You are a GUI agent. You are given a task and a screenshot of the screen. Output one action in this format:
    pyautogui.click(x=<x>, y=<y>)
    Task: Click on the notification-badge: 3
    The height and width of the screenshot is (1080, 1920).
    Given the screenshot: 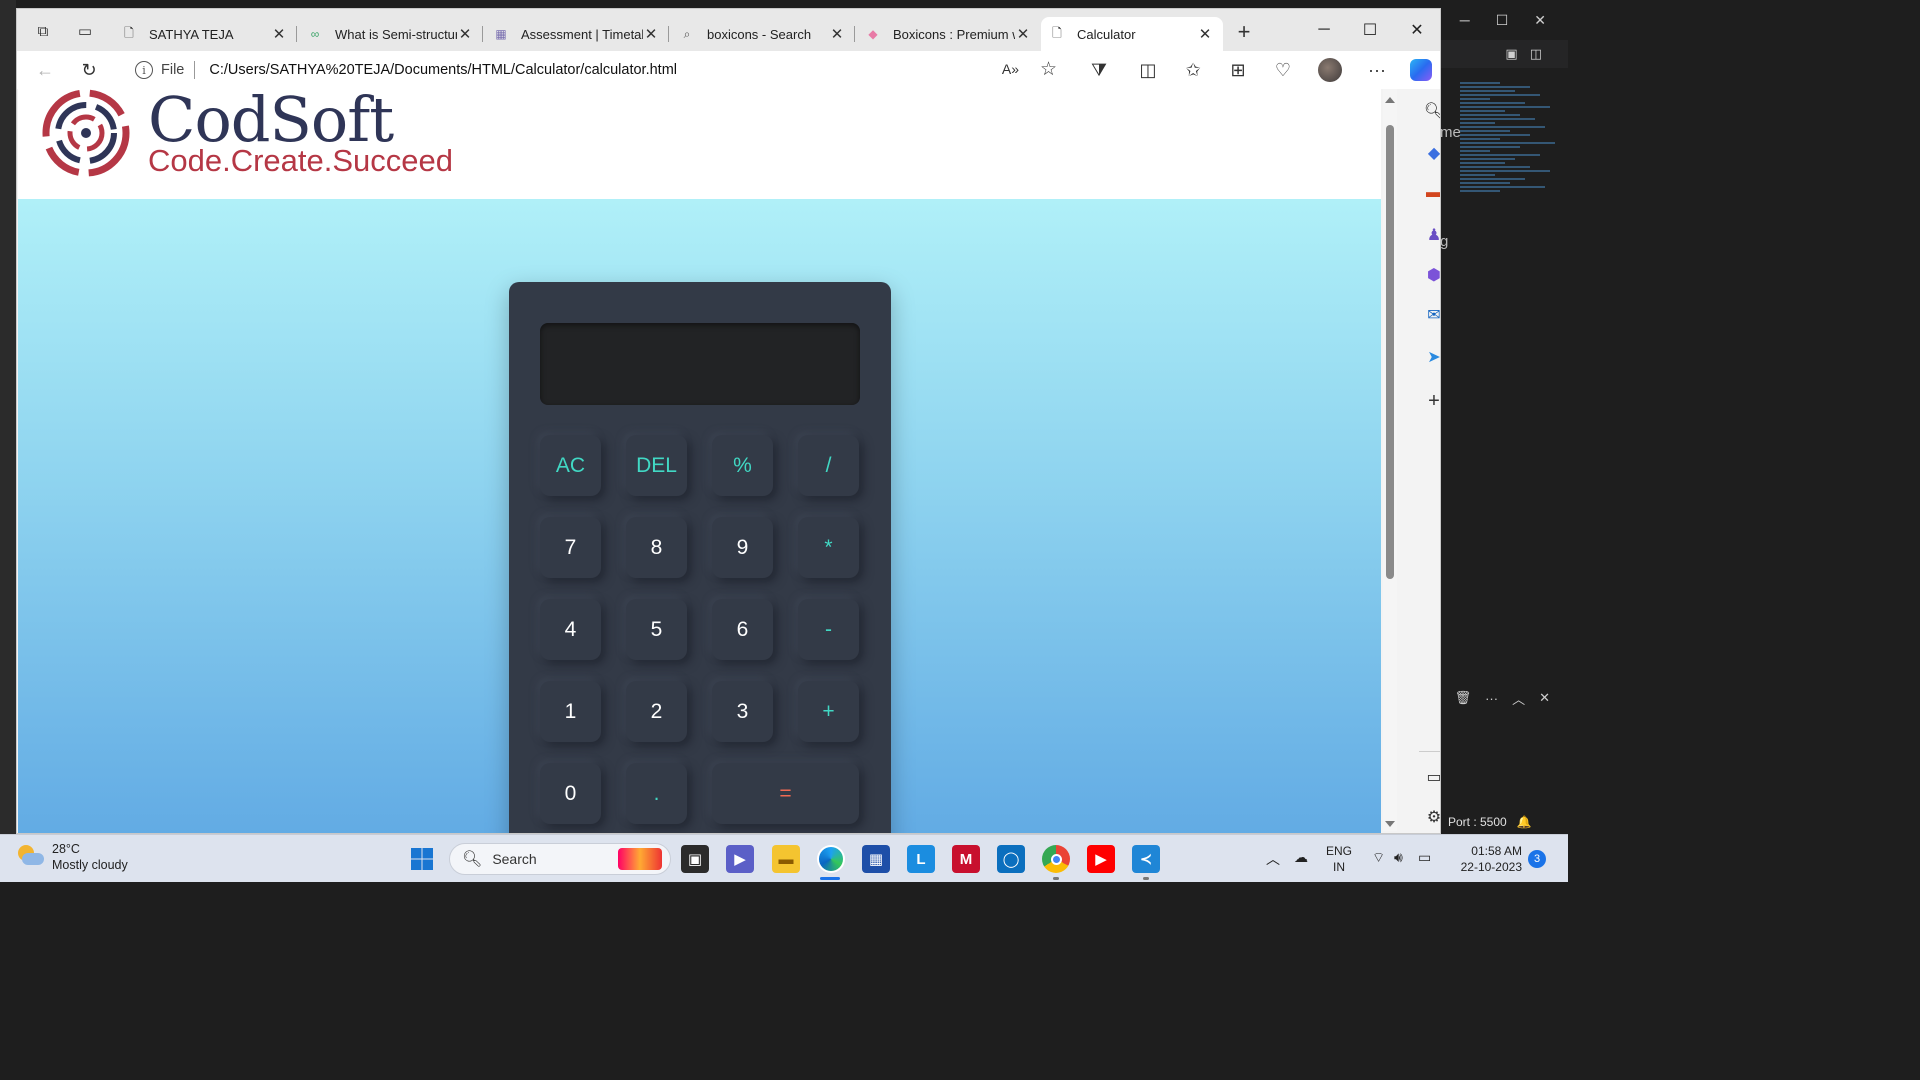 What is the action you would take?
    pyautogui.click(x=1537, y=859)
    